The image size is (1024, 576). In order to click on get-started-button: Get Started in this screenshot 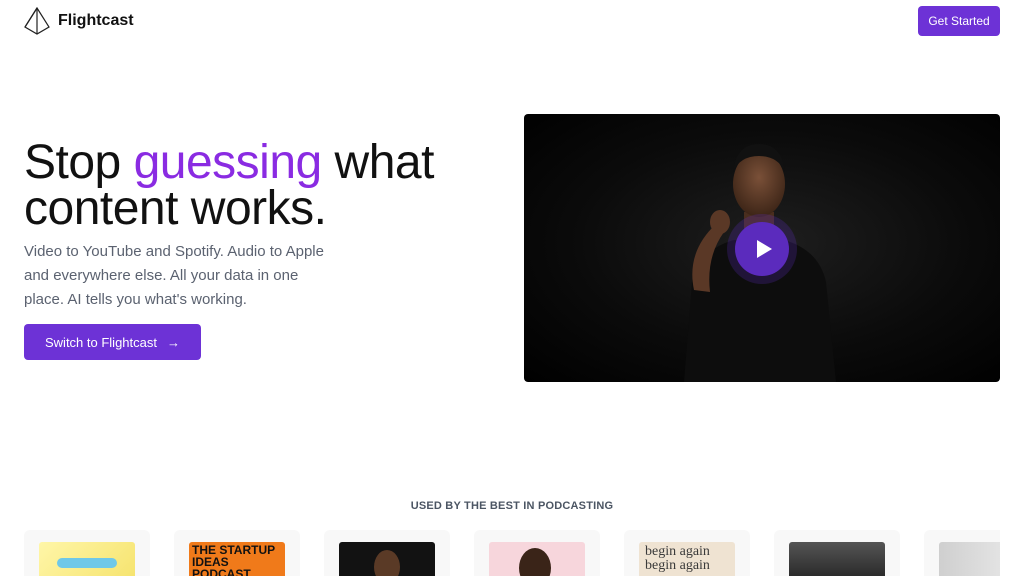, I will do `click(959, 21)`.